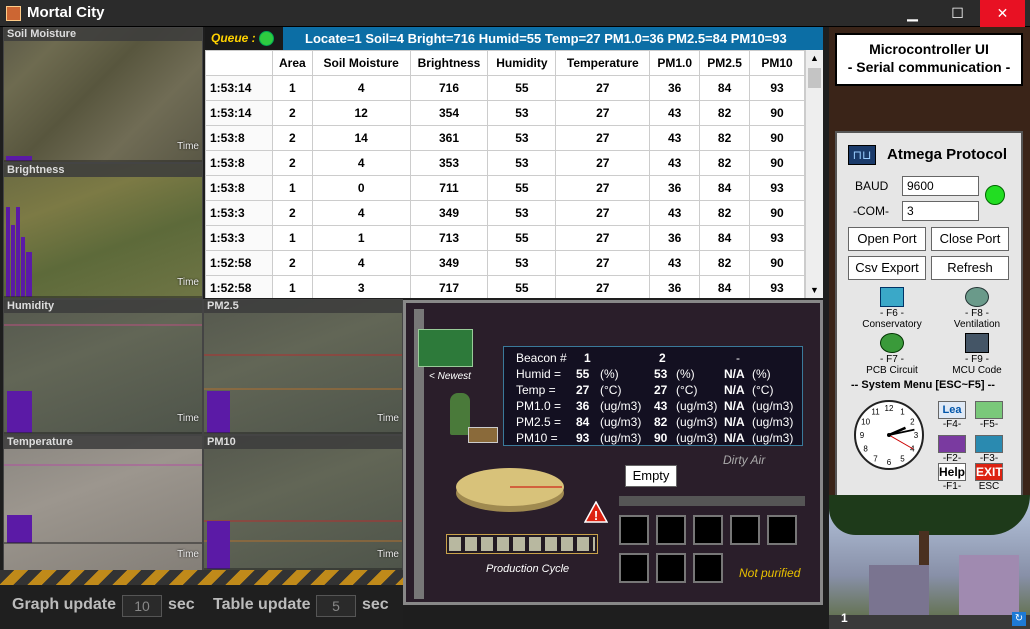  I want to click on chart-title: Brightness, so click(103, 170).